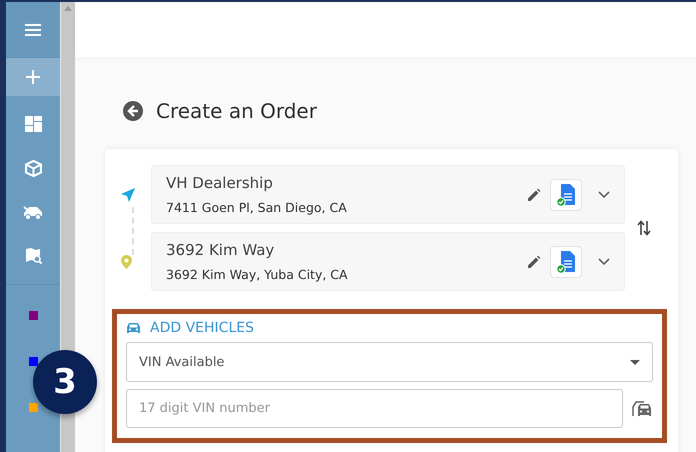  I want to click on back-icon, so click(133, 111).